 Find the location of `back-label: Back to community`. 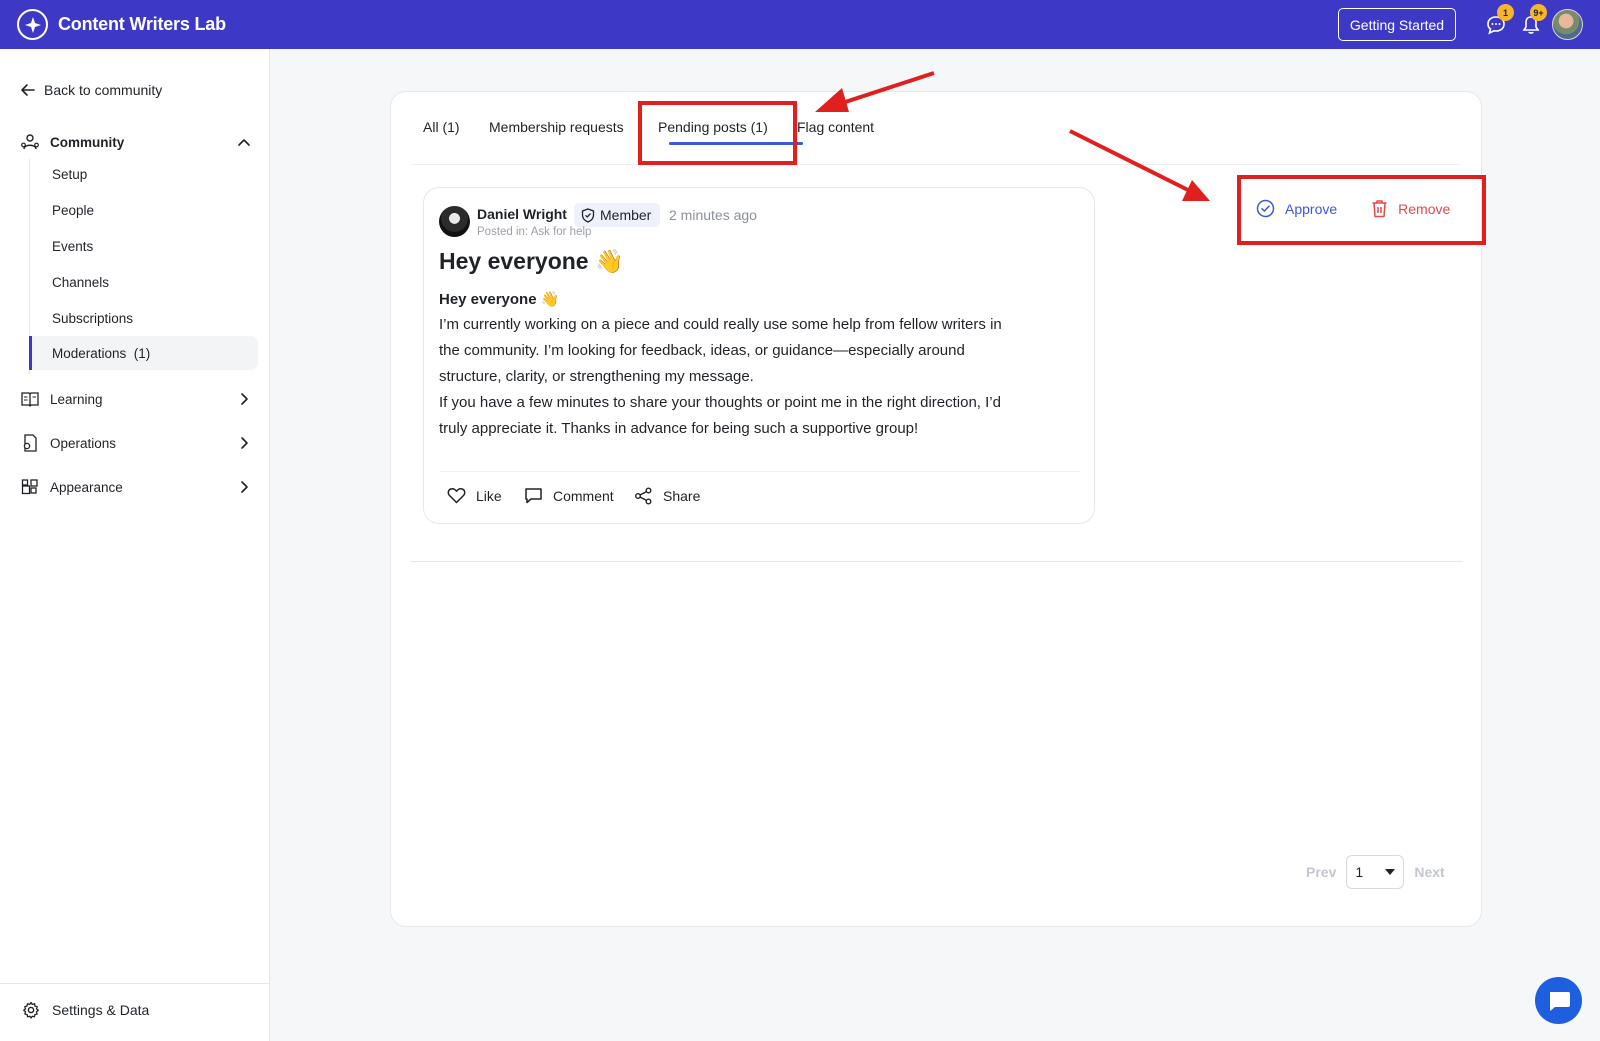

back-label: Back to community is located at coordinates (103, 90).